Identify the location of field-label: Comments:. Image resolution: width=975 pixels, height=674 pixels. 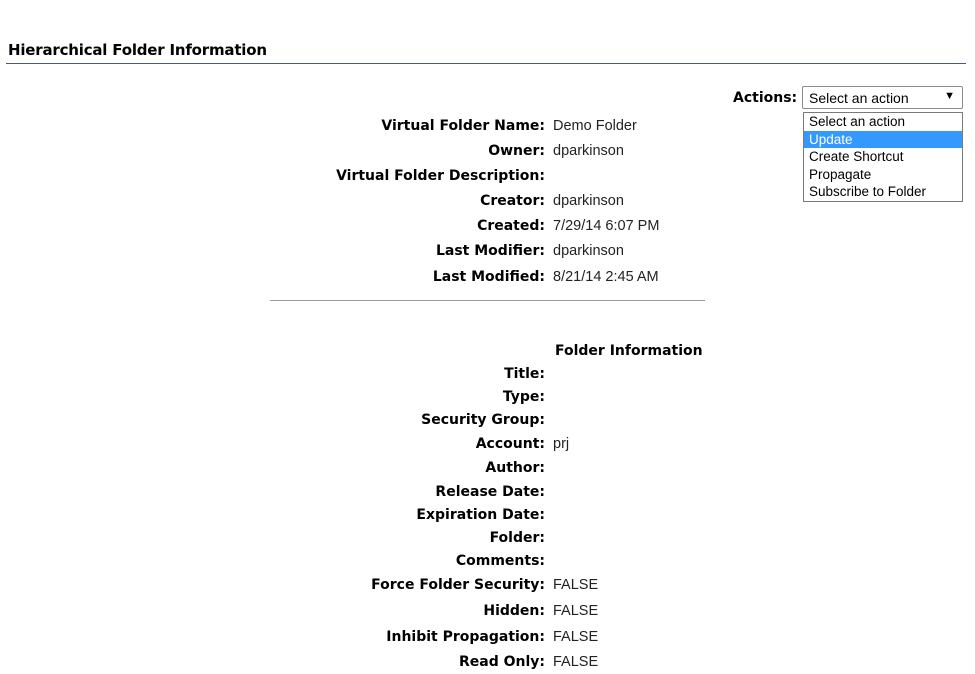
(500, 561).